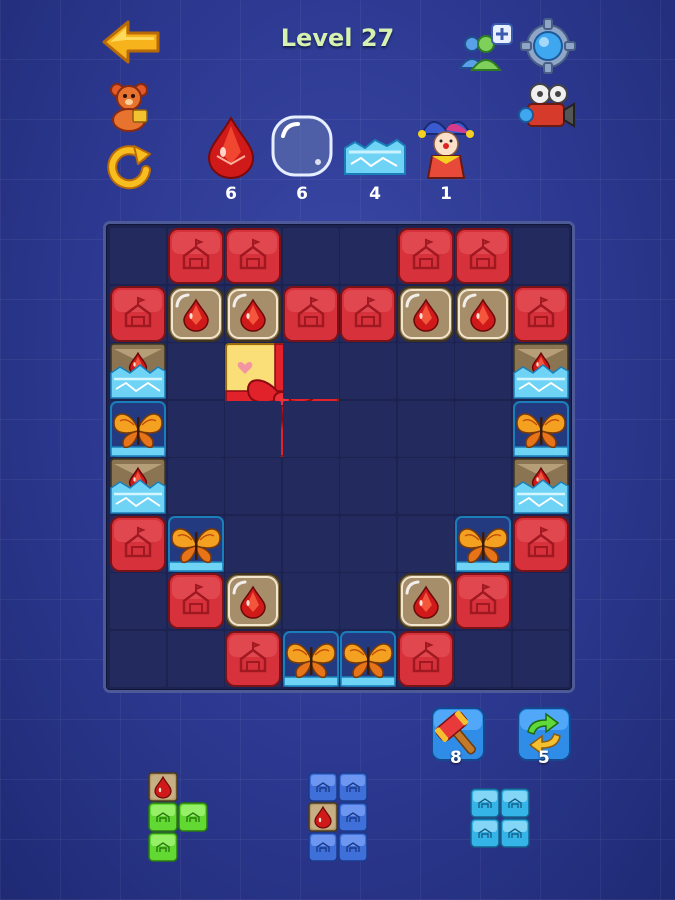 Image resolution: width=675 pixels, height=900 pixels. Describe the element at coordinates (302, 146) in the screenshot. I see `bubble-icon` at that location.